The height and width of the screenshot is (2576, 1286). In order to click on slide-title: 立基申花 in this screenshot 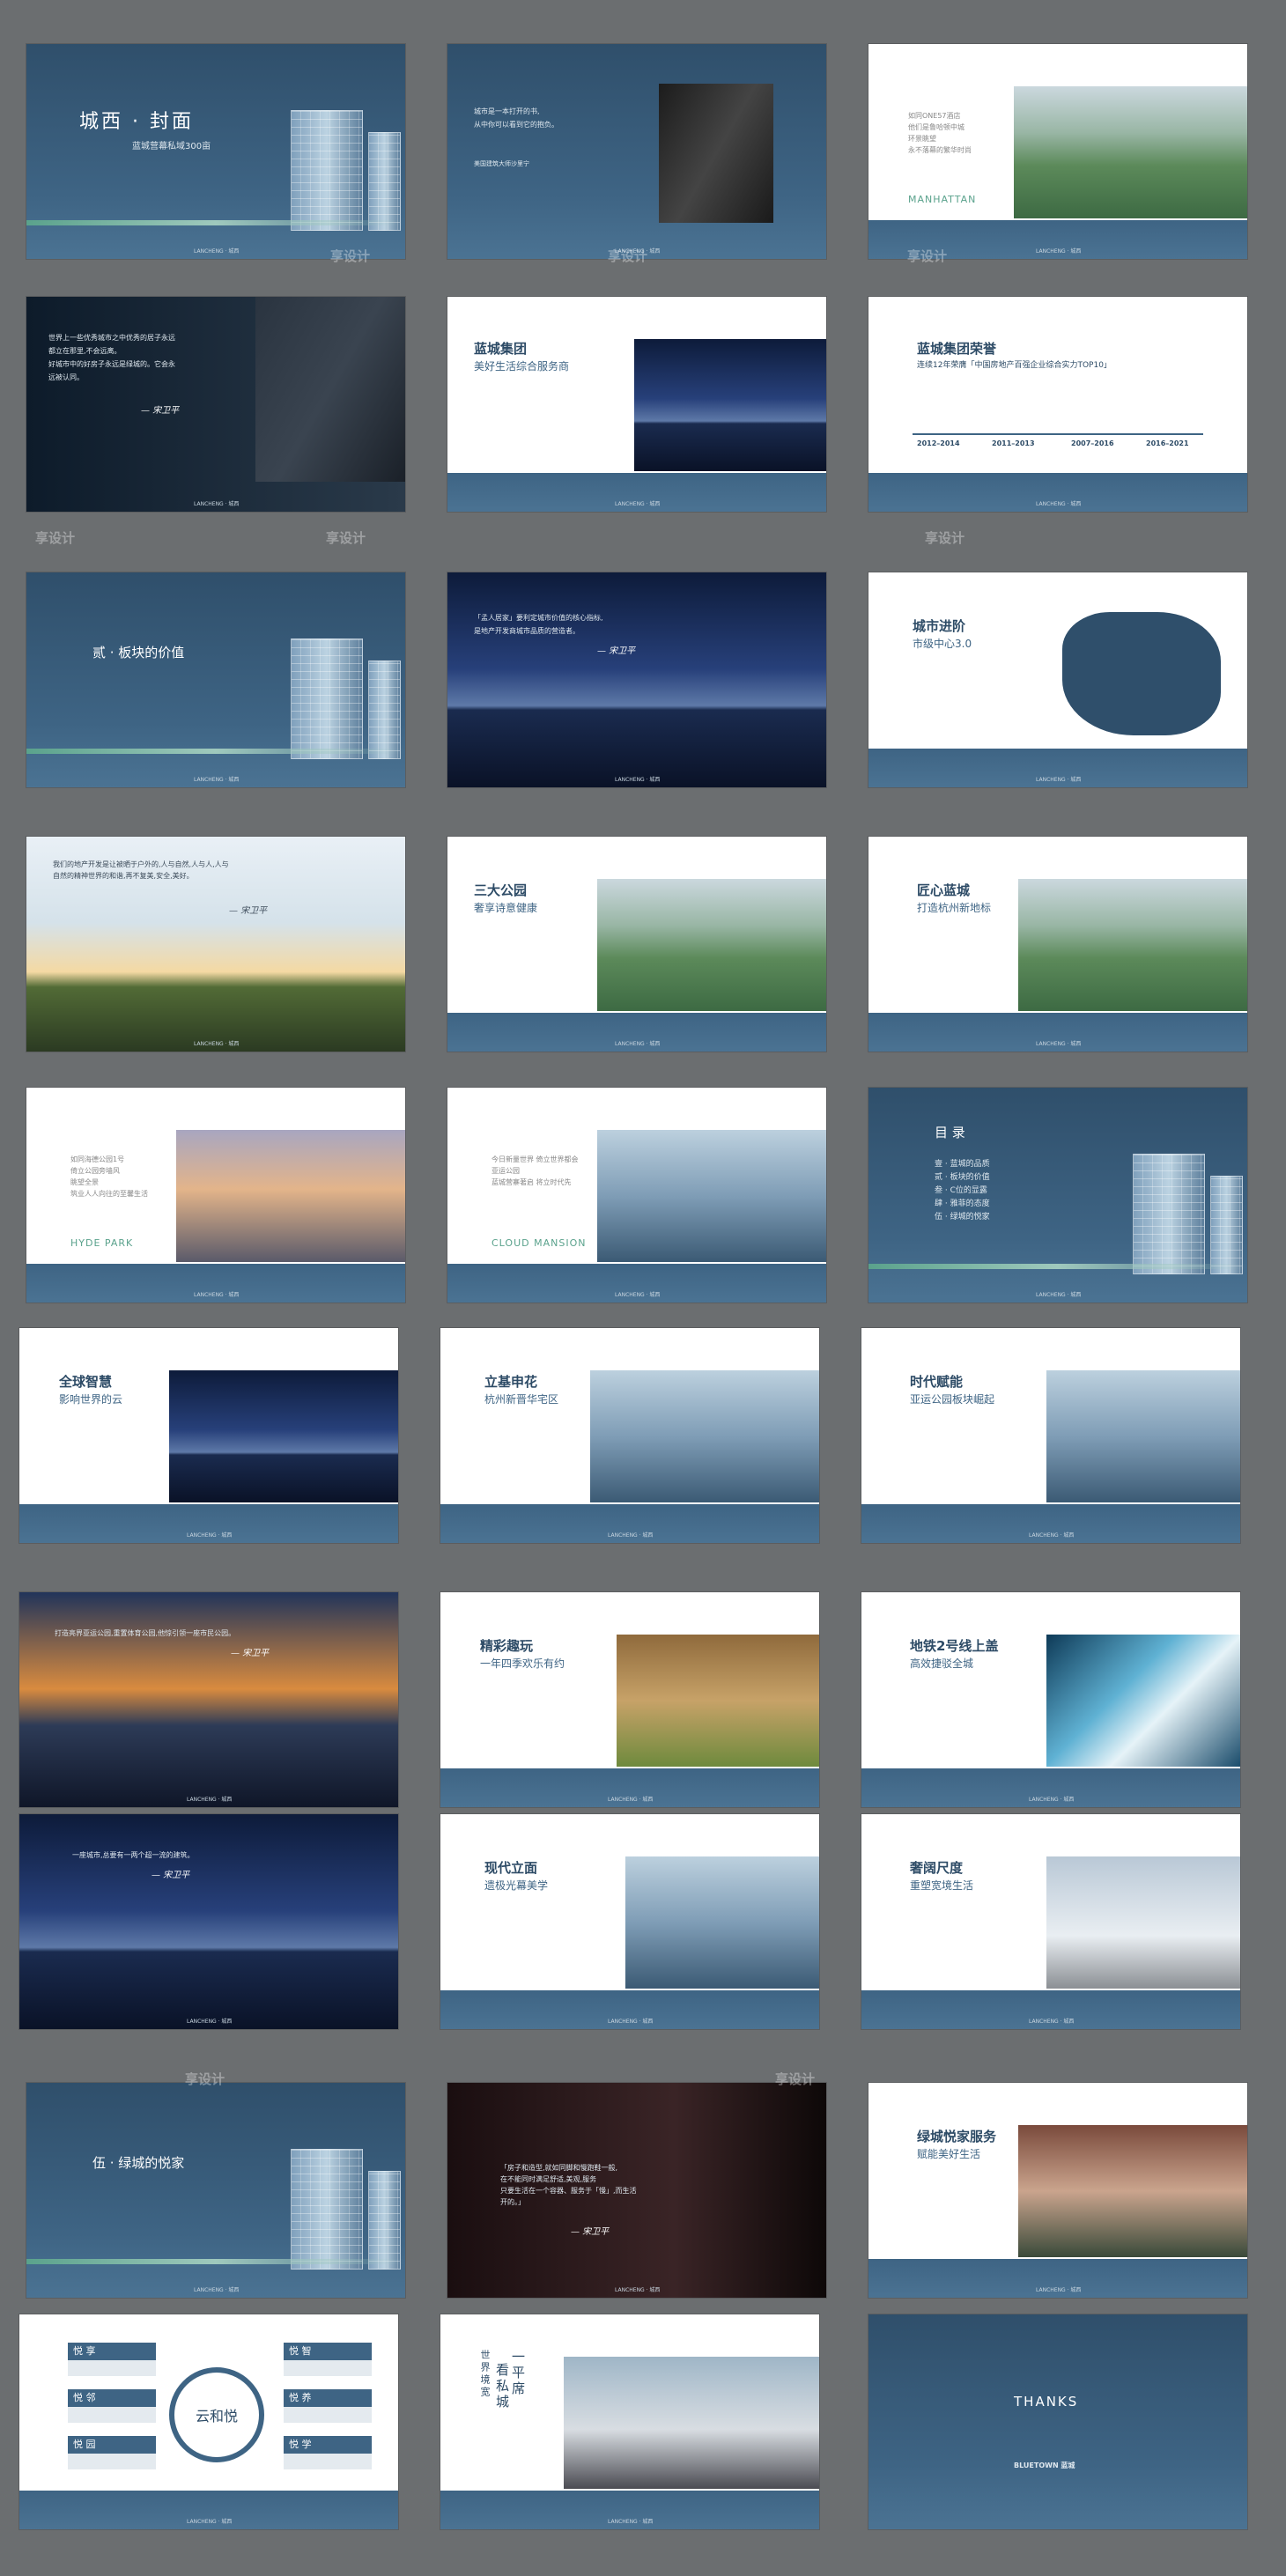, I will do `click(511, 1382)`.